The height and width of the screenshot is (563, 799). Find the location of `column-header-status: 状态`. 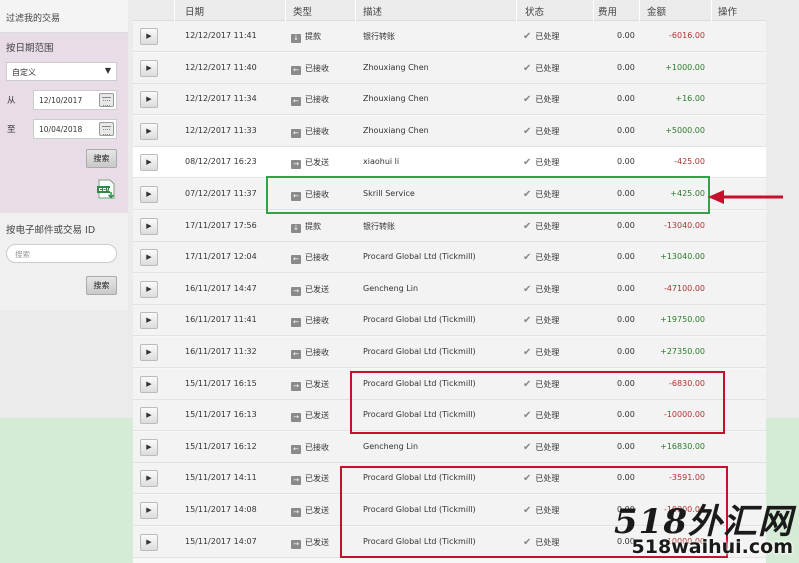

column-header-status: 状态 is located at coordinates (534, 11).